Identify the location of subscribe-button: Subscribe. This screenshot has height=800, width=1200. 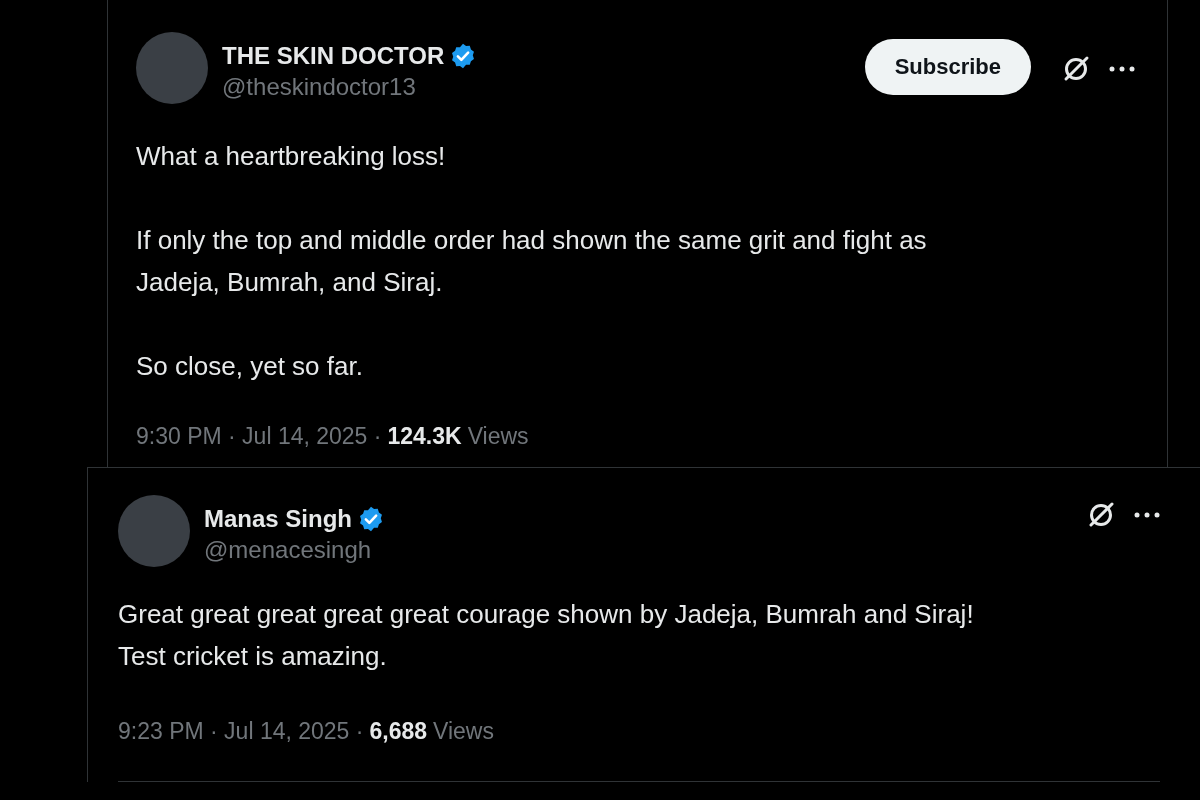
(947, 67).